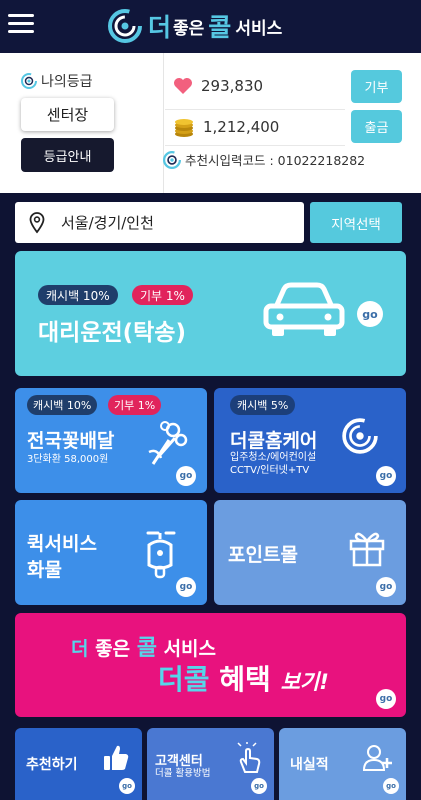 The image size is (421, 800). What do you see at coordinates (232, 86) in the screenshot?
I see `points-value: 293,830` at bounding box center [232, 86].